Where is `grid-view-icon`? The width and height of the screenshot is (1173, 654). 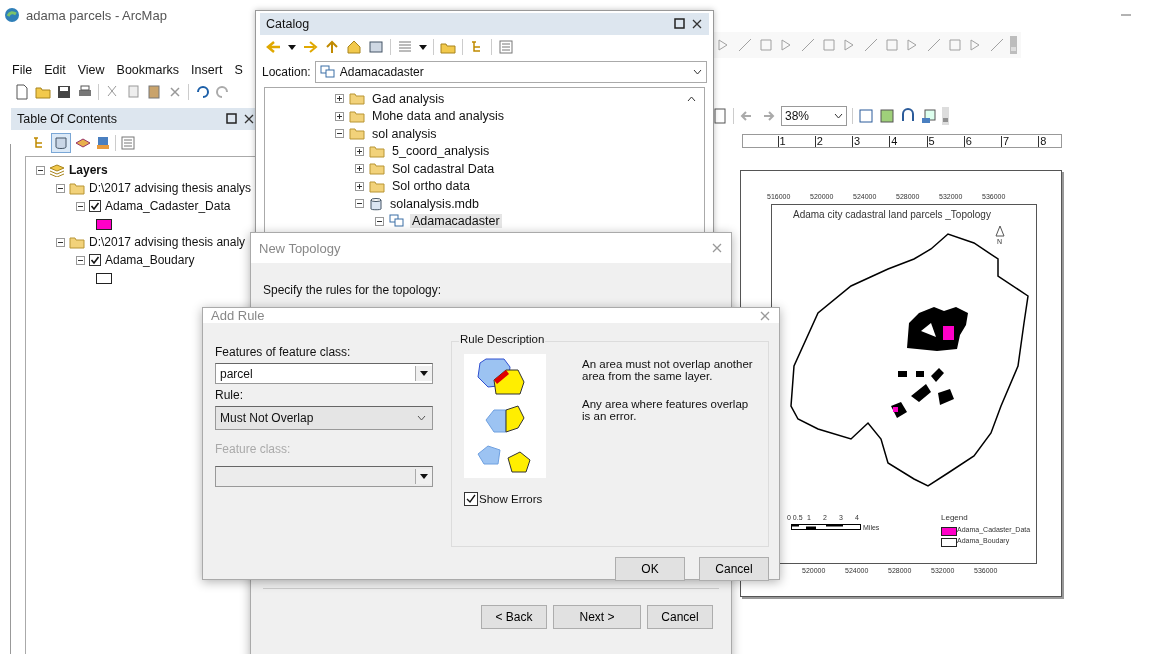 grid-view-icon is located at coordinates (405, 47).